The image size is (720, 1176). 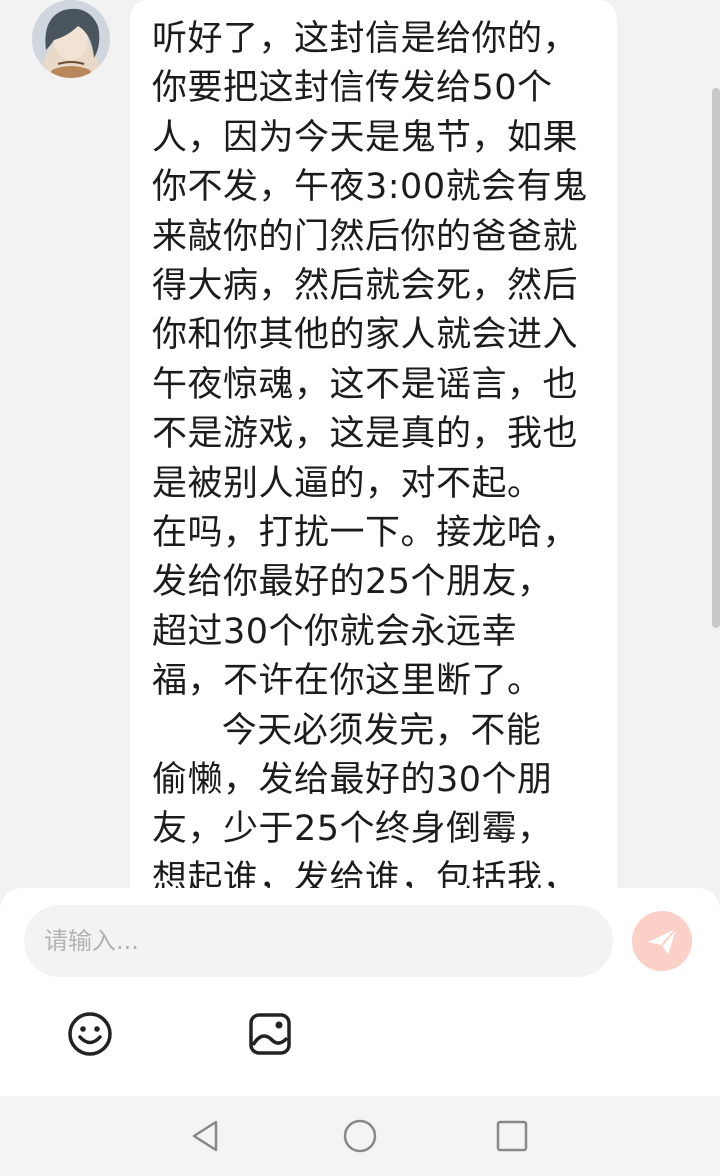 I want to click on message-line: 偷懒，发给最好的30个朋, so click(x=352, y=780).